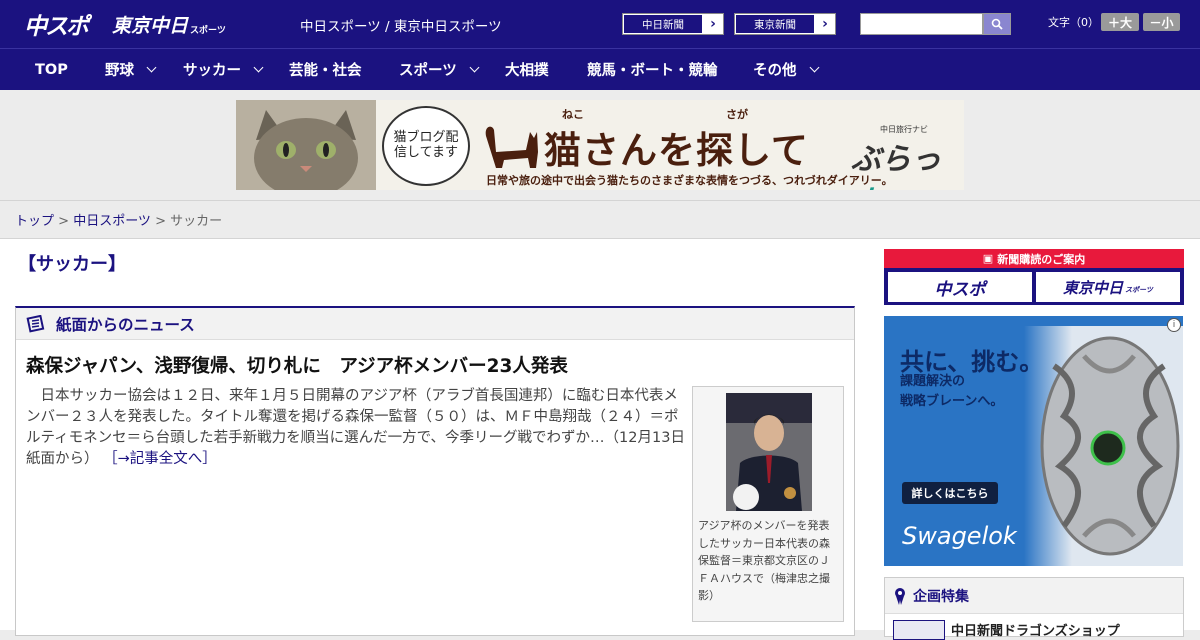 The image size is (1200, 640). I want to click on nav-label: 芸能・社会, so click(325, 71).